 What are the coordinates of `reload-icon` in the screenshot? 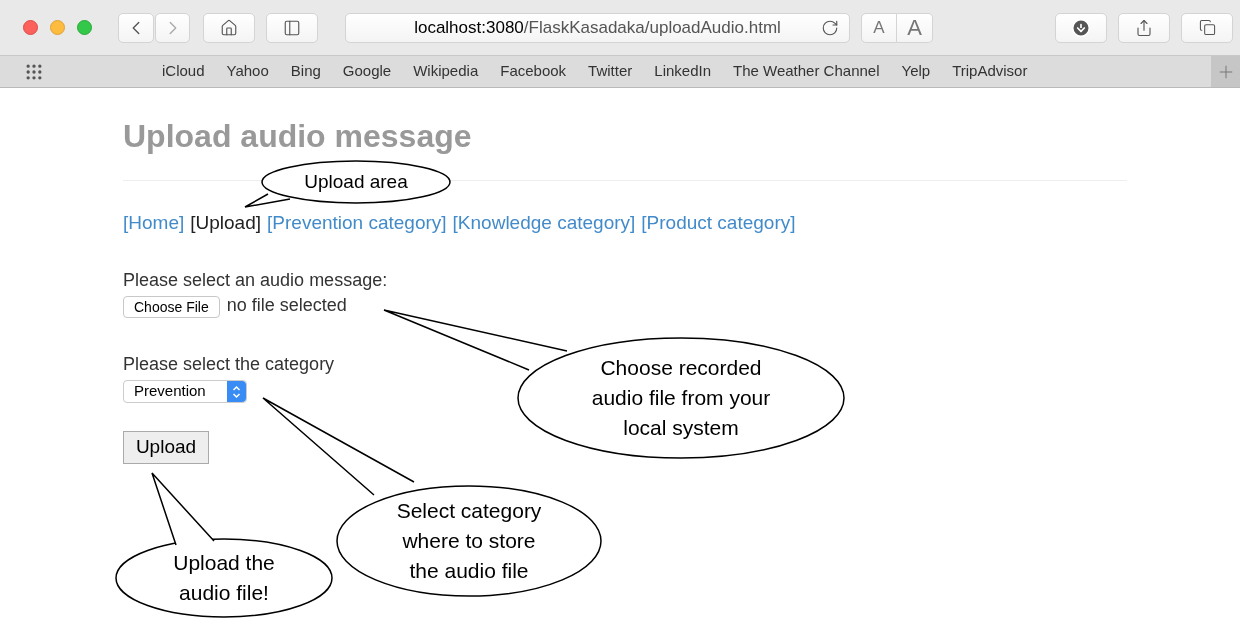 It's located at (830, 27).